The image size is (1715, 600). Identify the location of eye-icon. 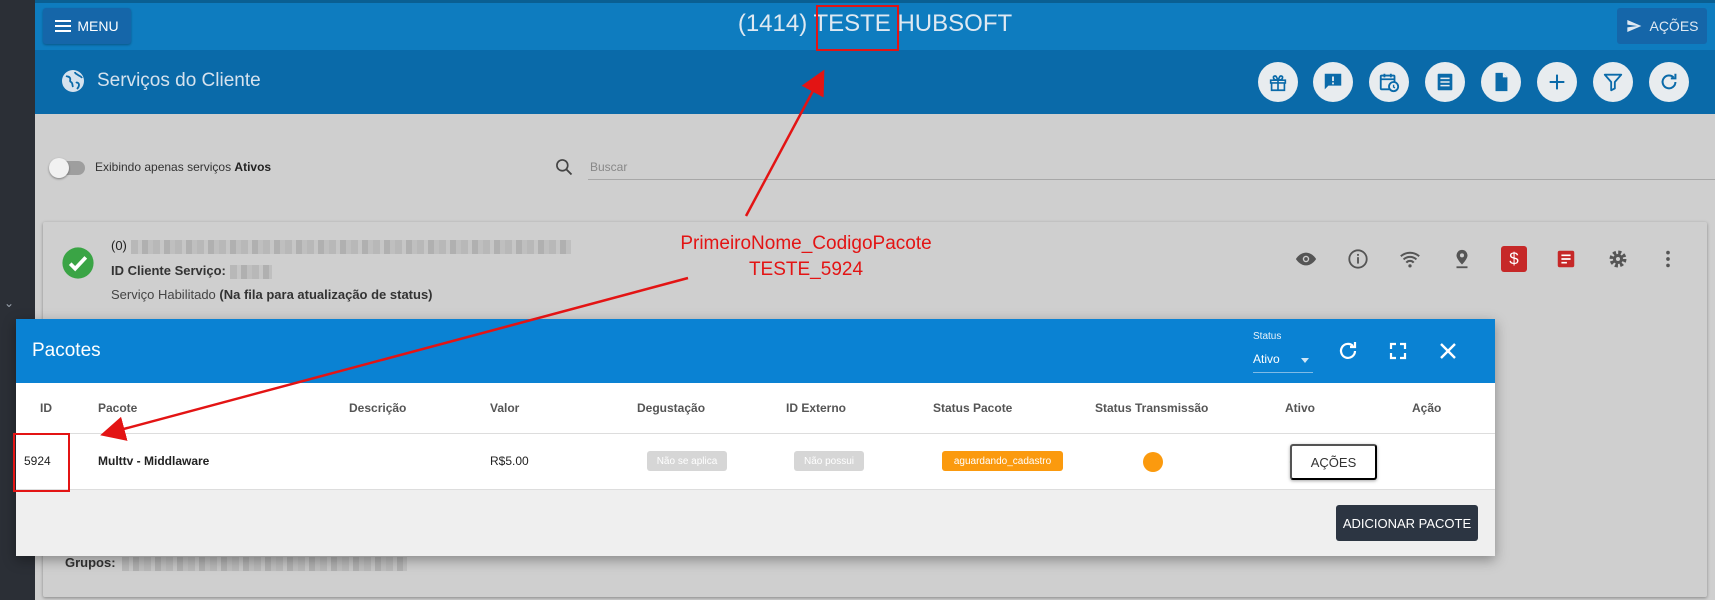
(1306, 259).